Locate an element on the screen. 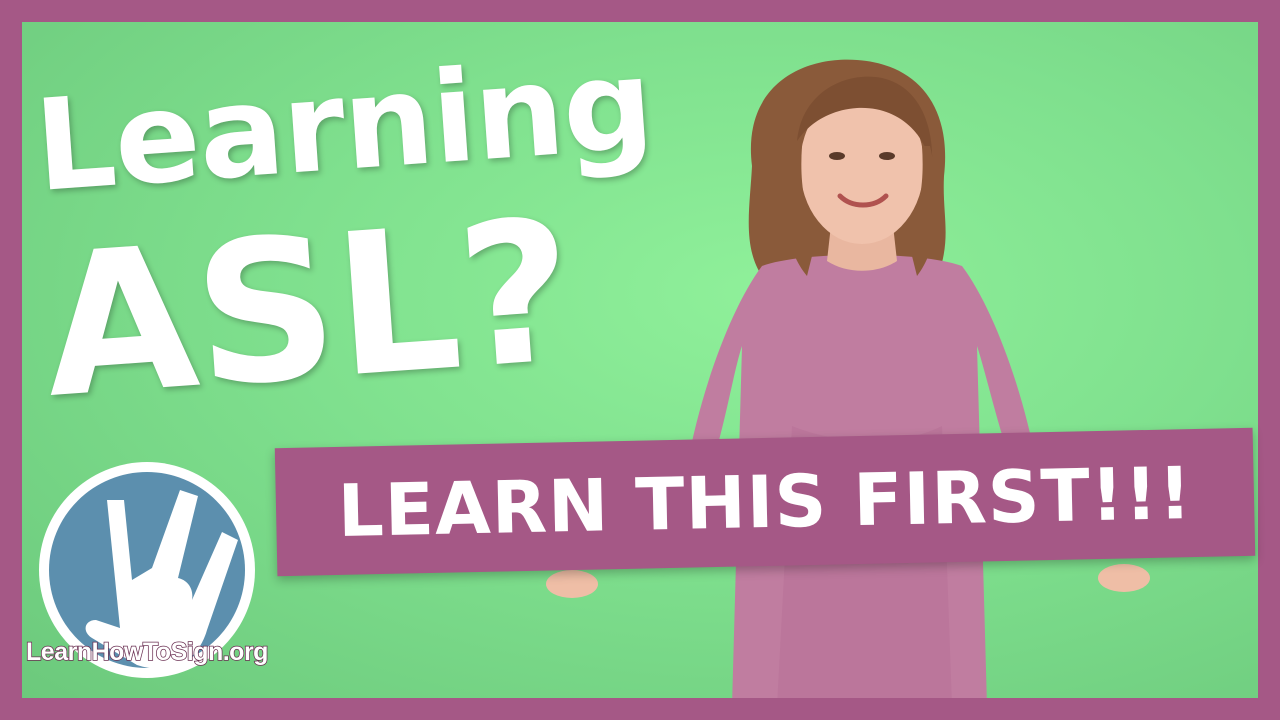 Image resolution: width=1280 pixels, height=720 pixels. site-logo: LearnHowToSign.org is located at coordinates (147, 580).